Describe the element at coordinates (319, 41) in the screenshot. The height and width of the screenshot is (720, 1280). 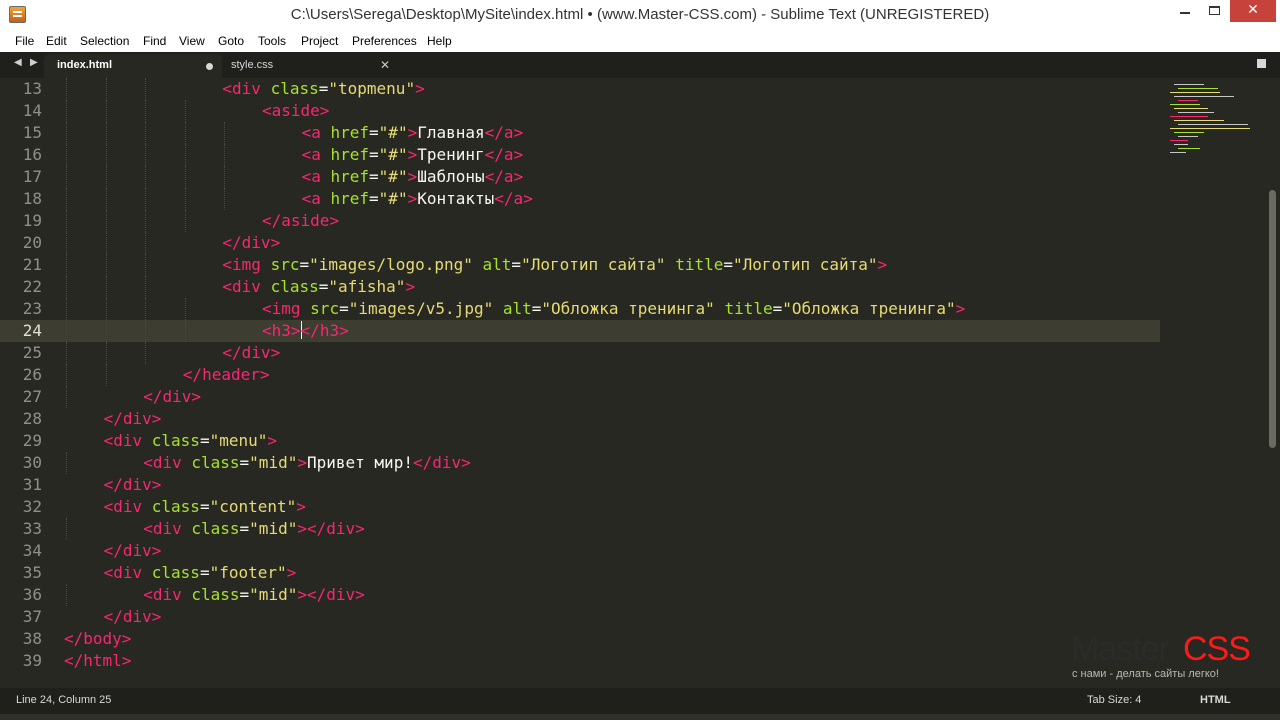
I see `menu-project: Project` at that location.